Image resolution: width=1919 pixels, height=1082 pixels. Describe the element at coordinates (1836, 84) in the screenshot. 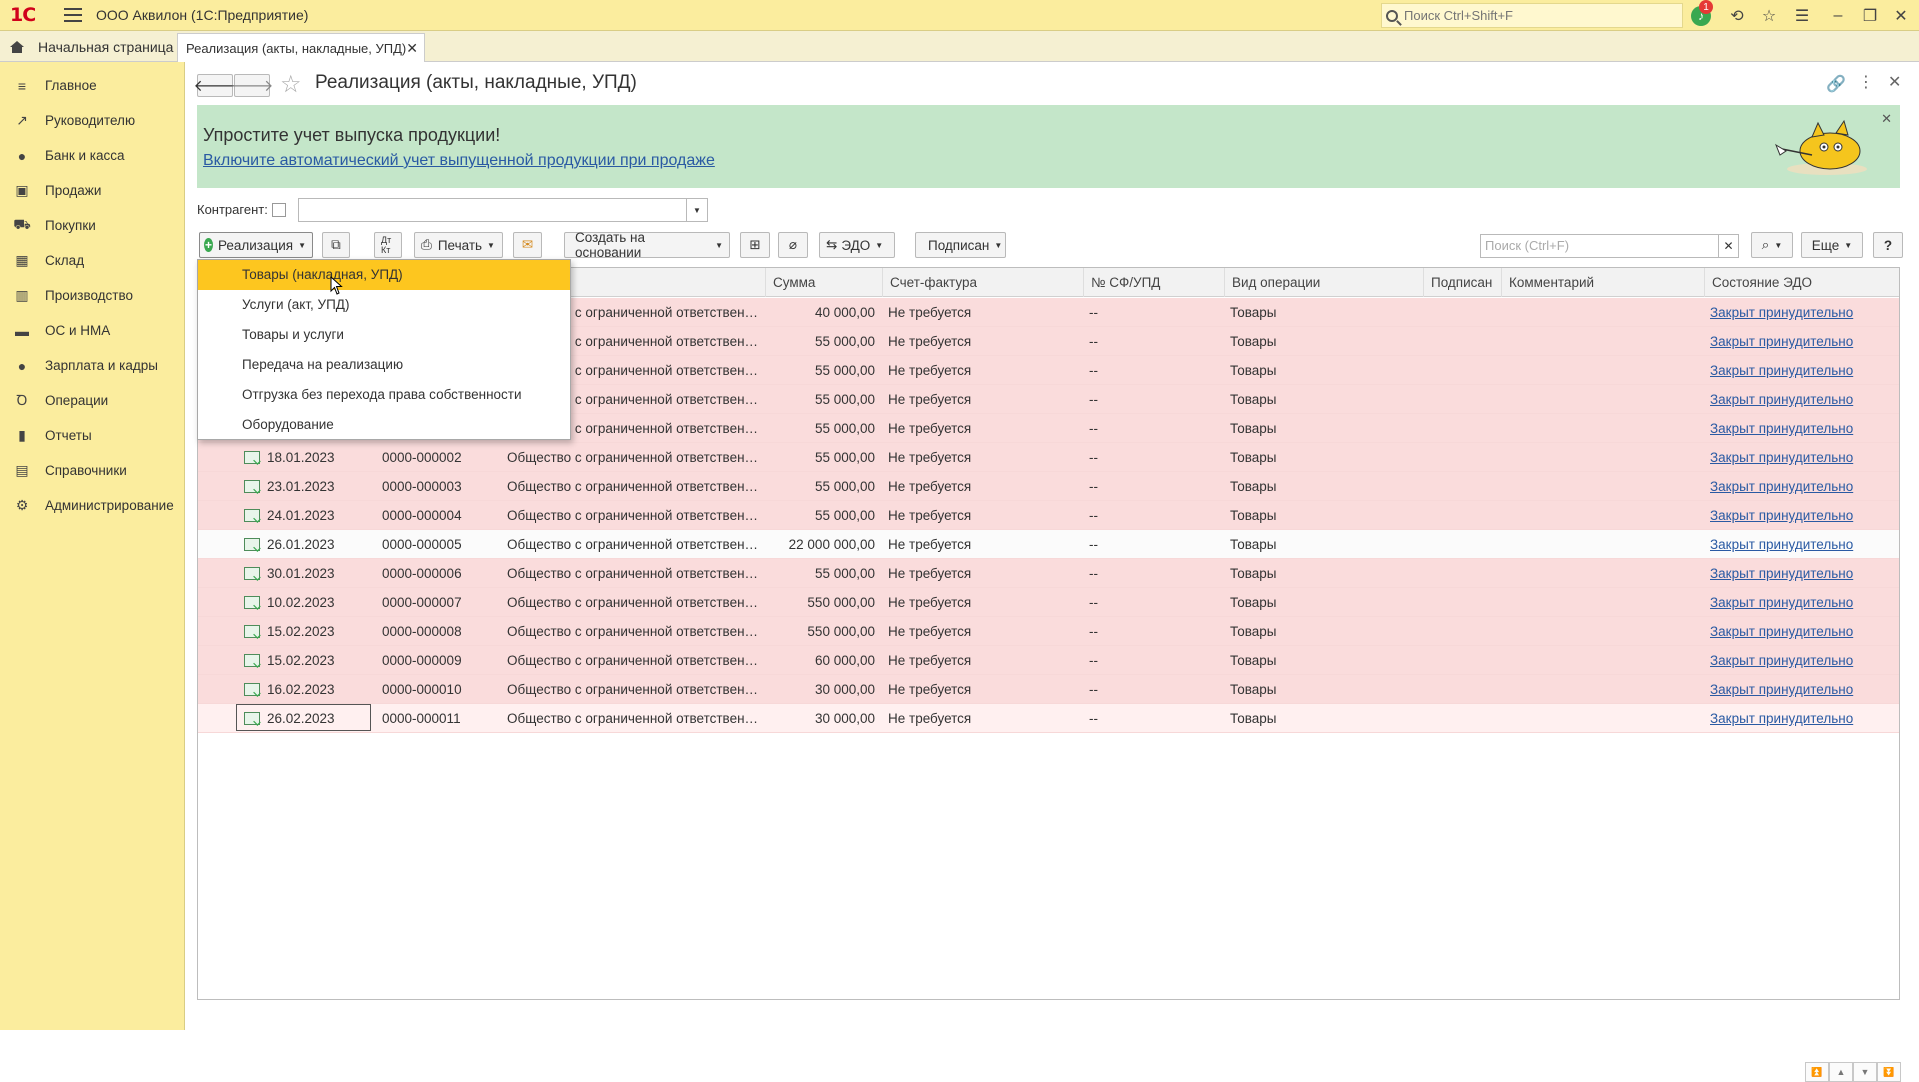

I see `link-icon: 🔗` at that location.